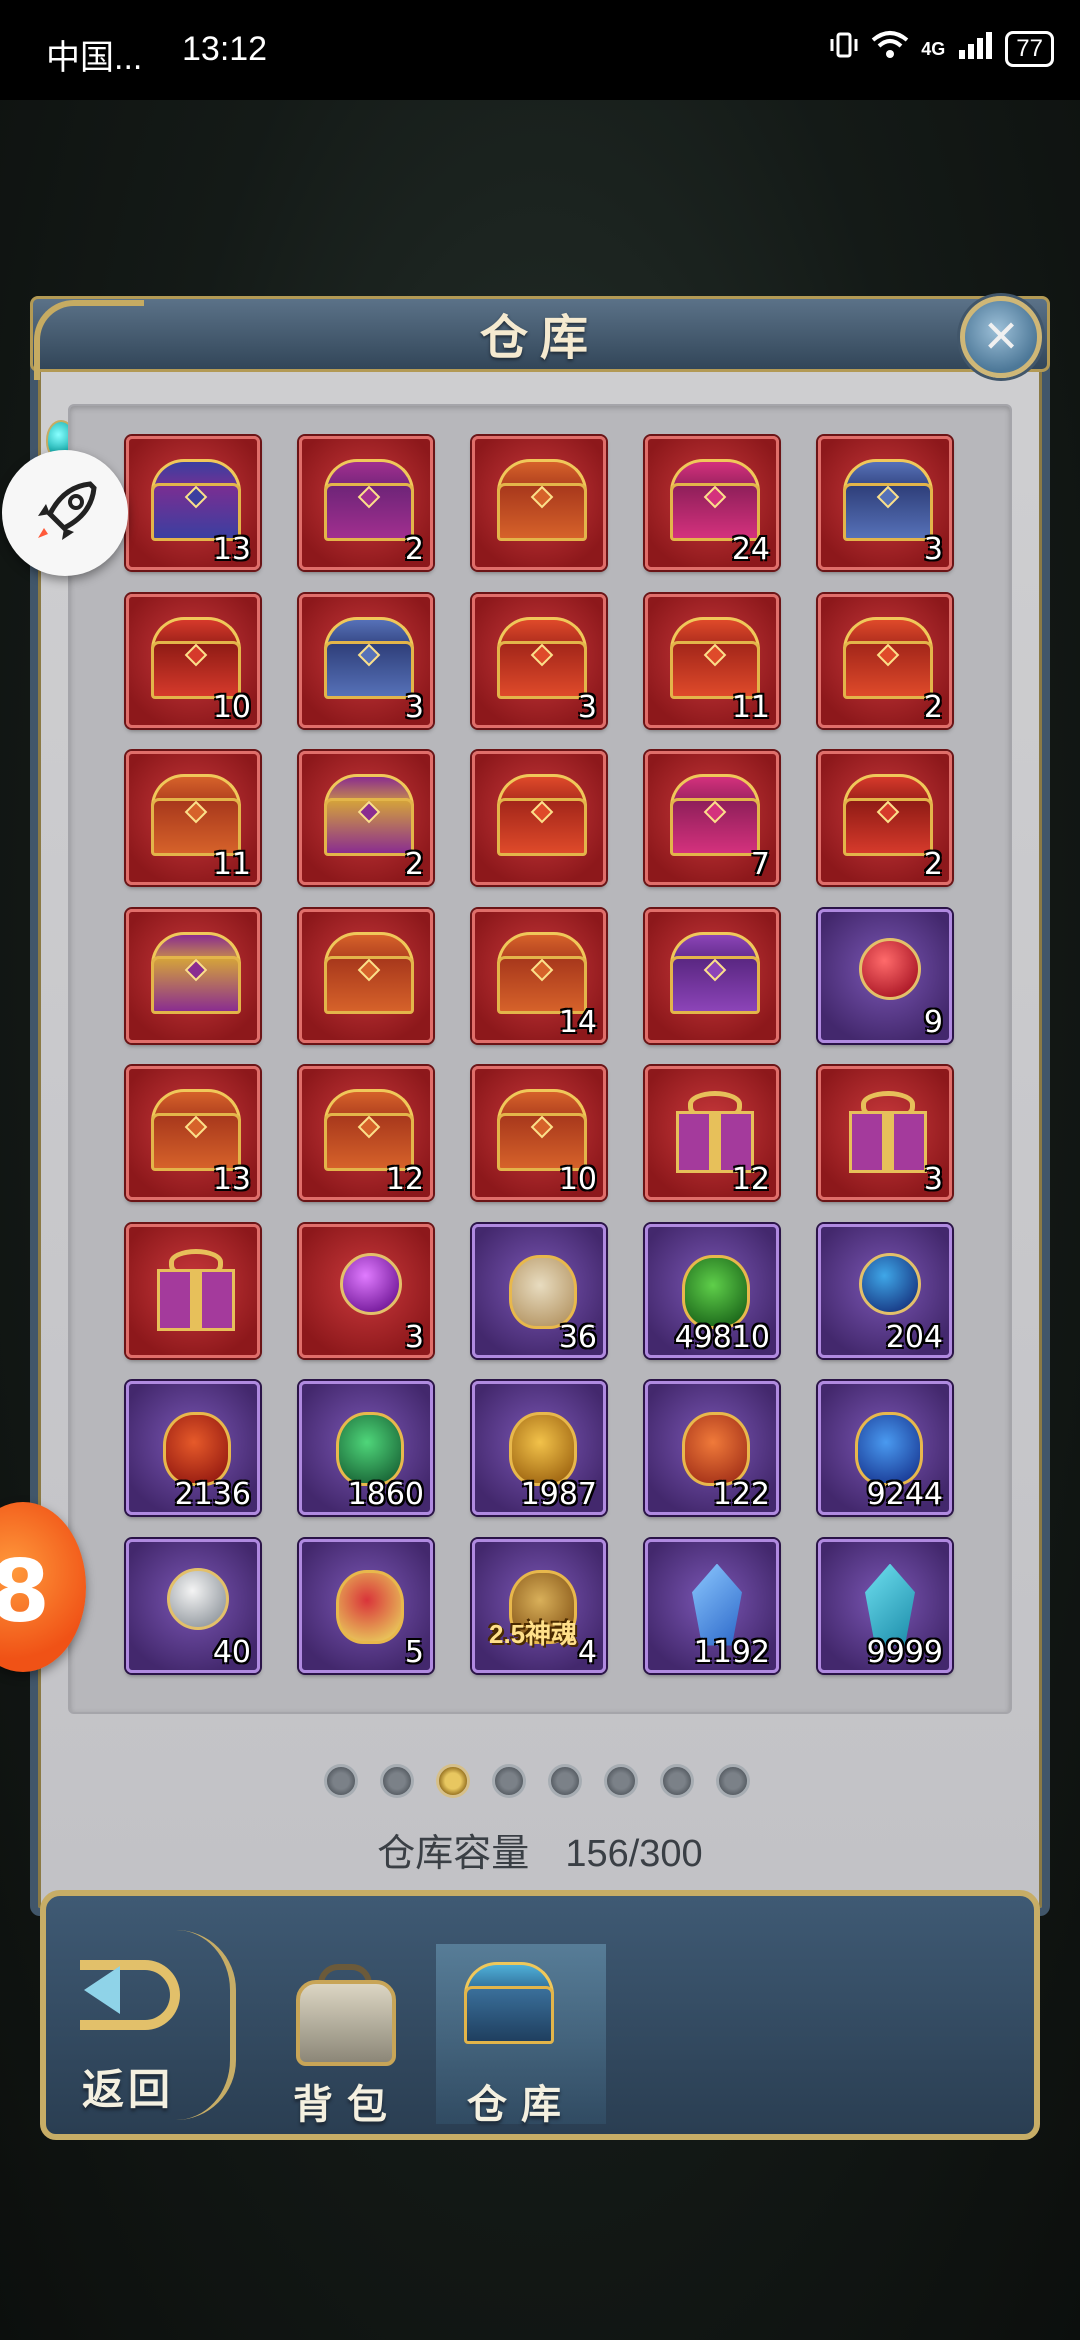  Describe the element at coordinates (225, 49) in the screenshot. I see `clock: 13:12` at that location.